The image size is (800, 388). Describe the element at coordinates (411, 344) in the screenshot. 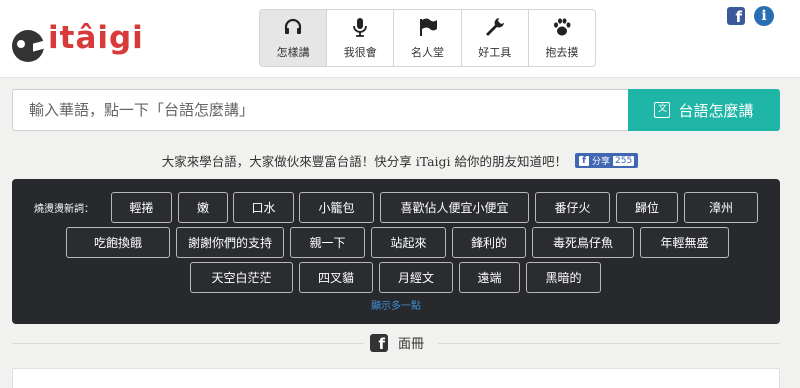

I see `facebook-section-label: 面冊` at that location.